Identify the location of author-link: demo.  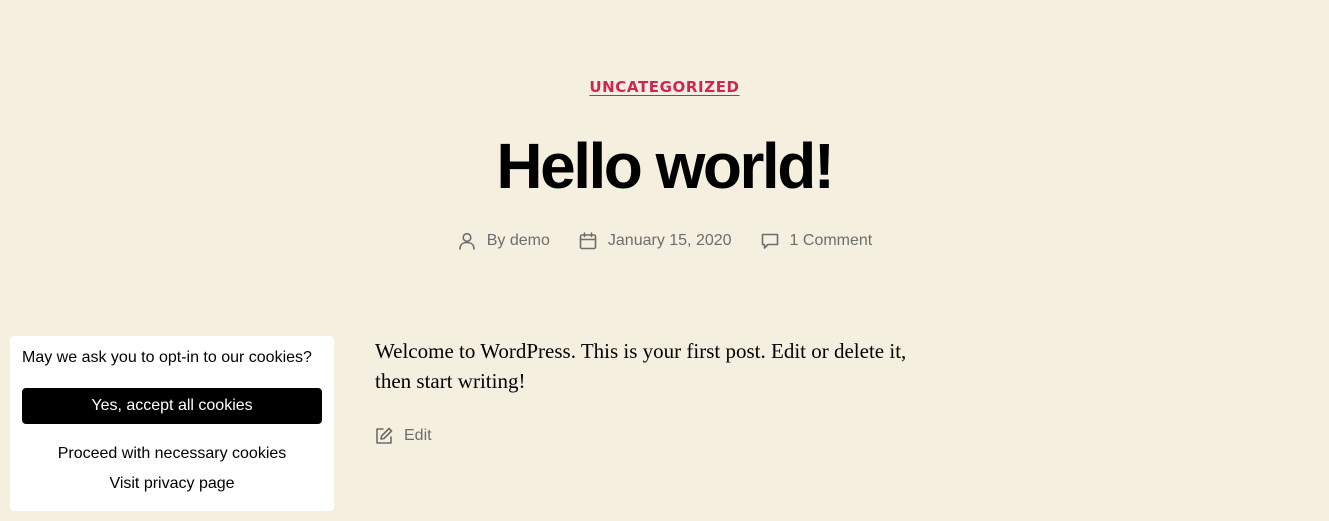
(530, 240).